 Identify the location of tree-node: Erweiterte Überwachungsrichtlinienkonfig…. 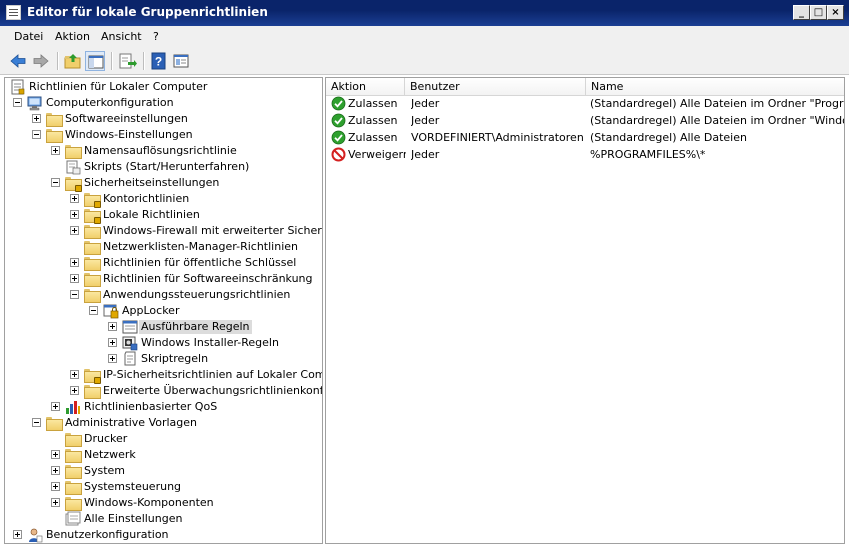
(163, 391).